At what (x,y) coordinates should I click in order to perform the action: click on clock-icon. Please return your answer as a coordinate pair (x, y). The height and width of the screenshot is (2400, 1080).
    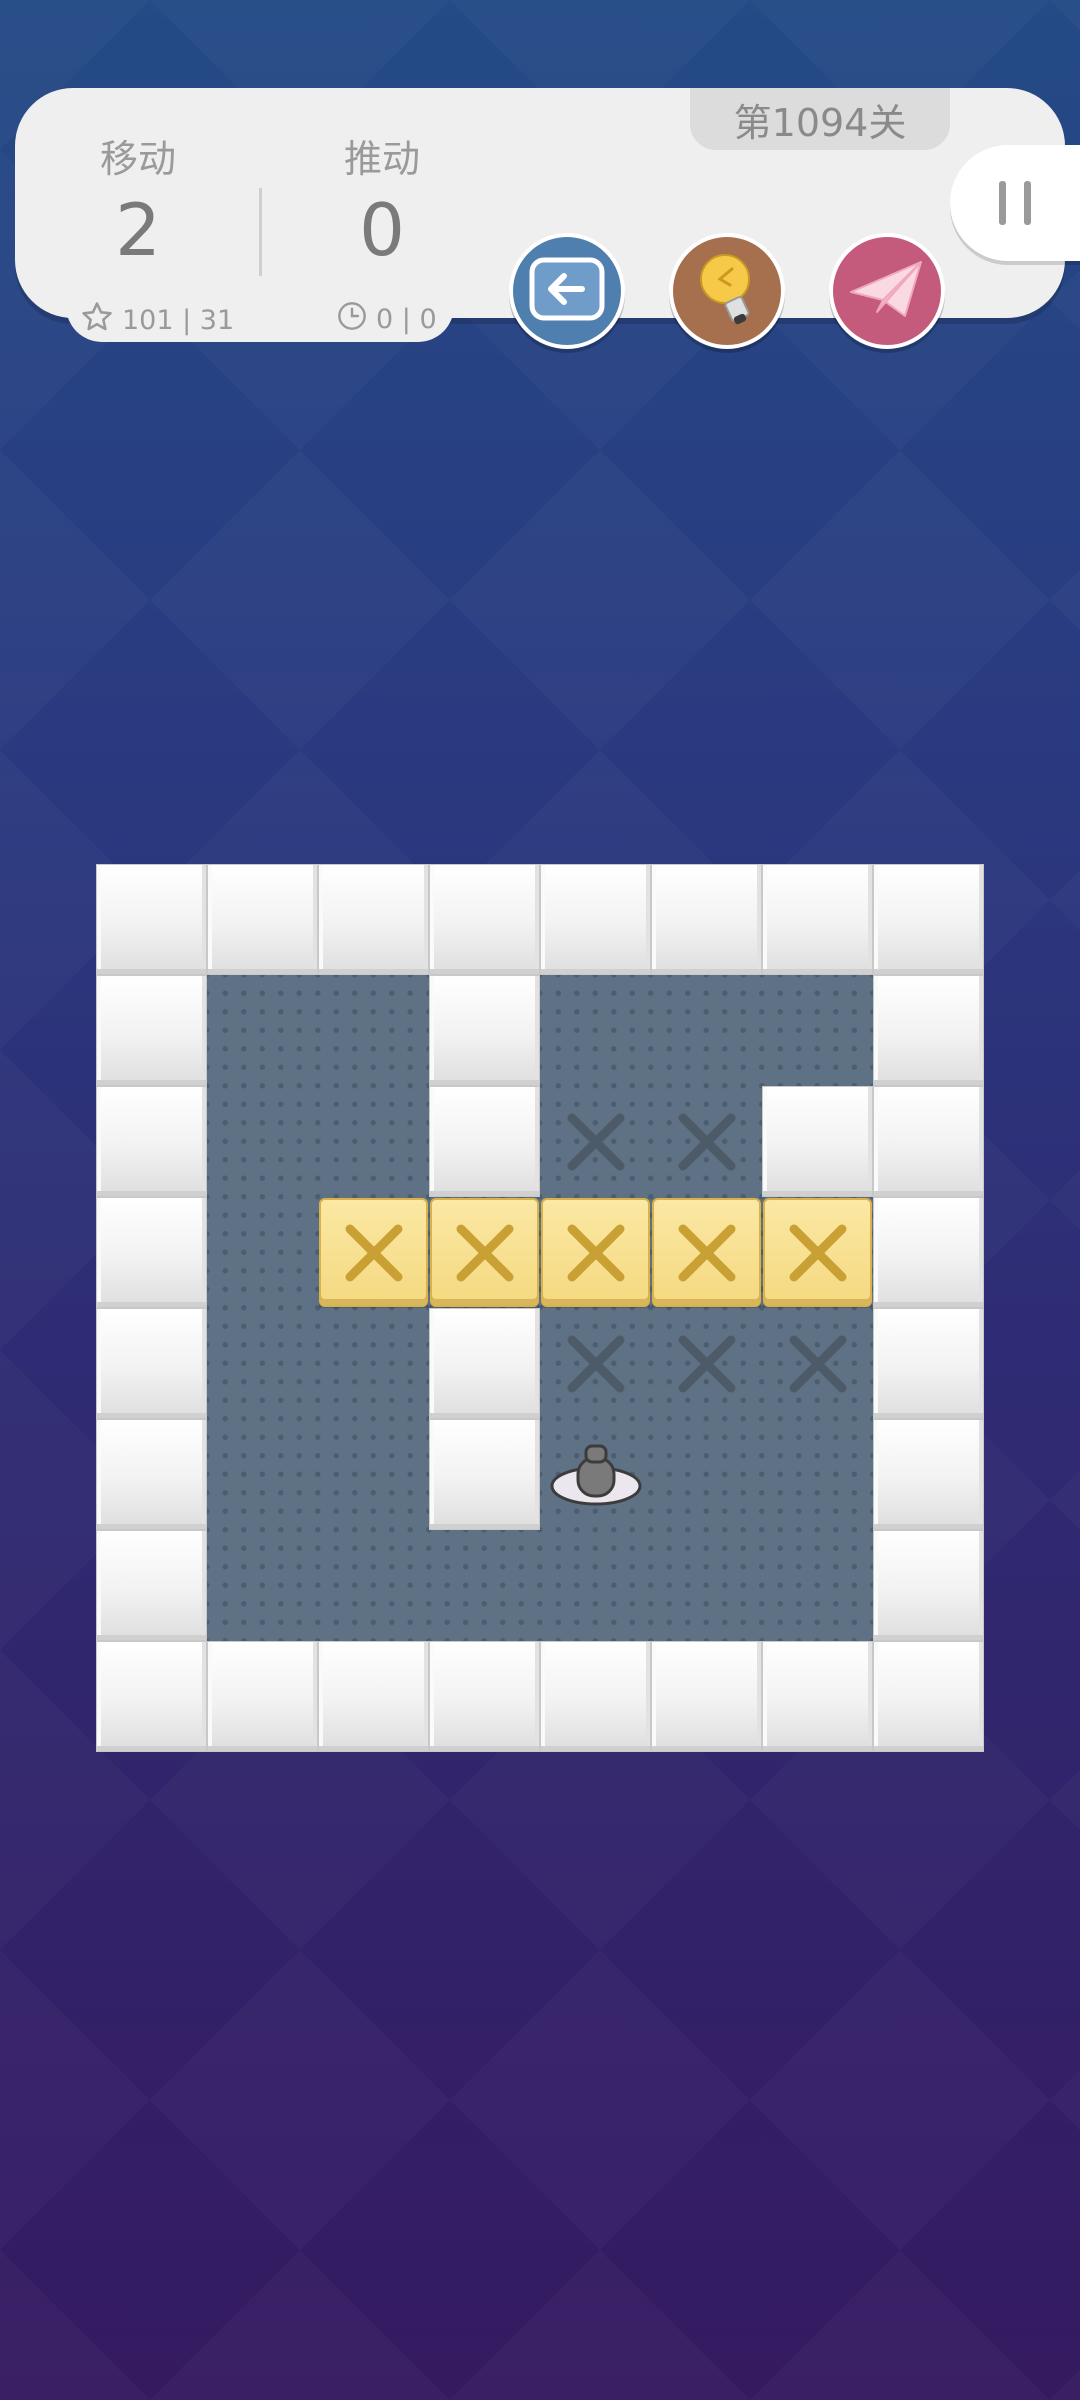
    Looking at the image, I should click on (352, 319).